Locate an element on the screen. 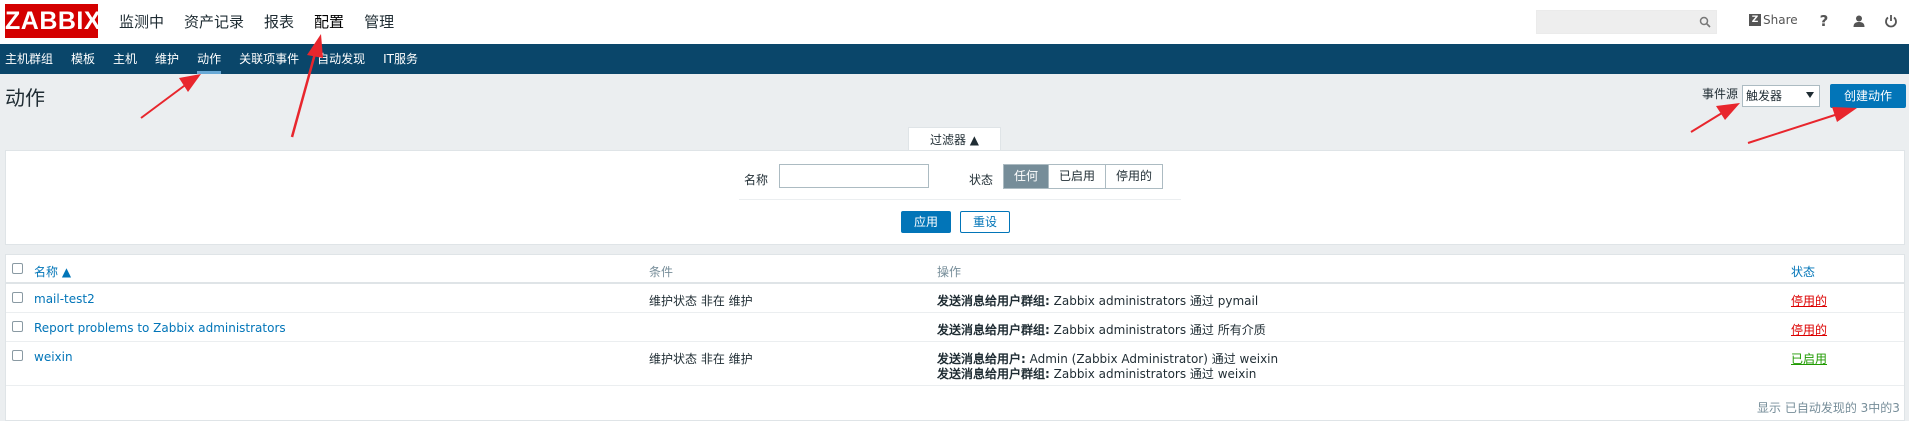 The image size is (1909, 421). menu-administration: 管理 is located at coordinates (379, 22).